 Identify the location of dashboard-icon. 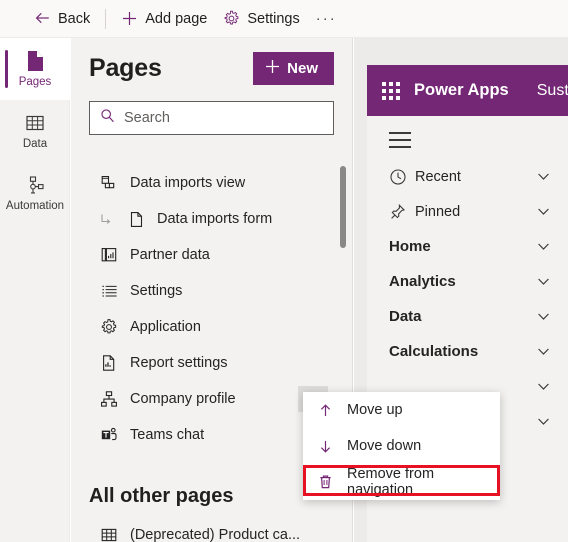
(109, 255).